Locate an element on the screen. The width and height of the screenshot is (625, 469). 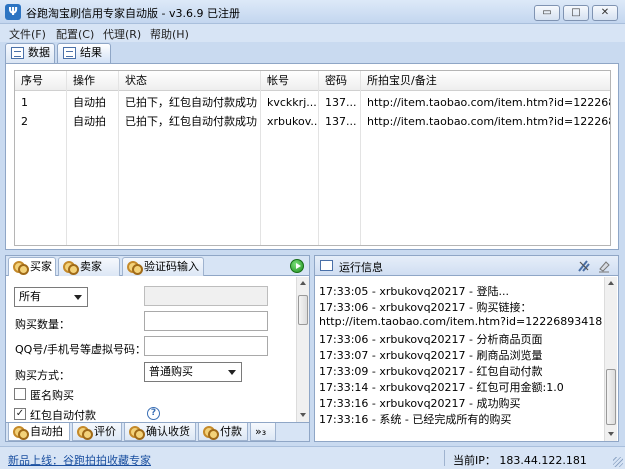
status-bar: 新品上线：谷跑拍拍收藏专家 当前IP： 183.44.122.181 is located at coordinates (312, 457).